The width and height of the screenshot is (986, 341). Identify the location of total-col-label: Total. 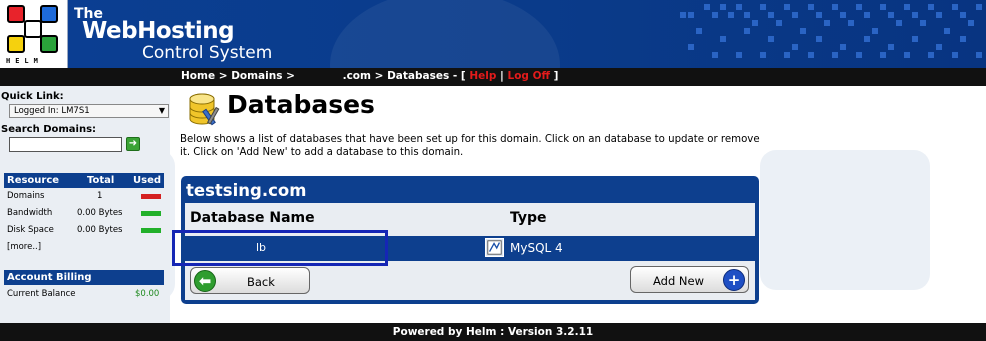
(101, 180).